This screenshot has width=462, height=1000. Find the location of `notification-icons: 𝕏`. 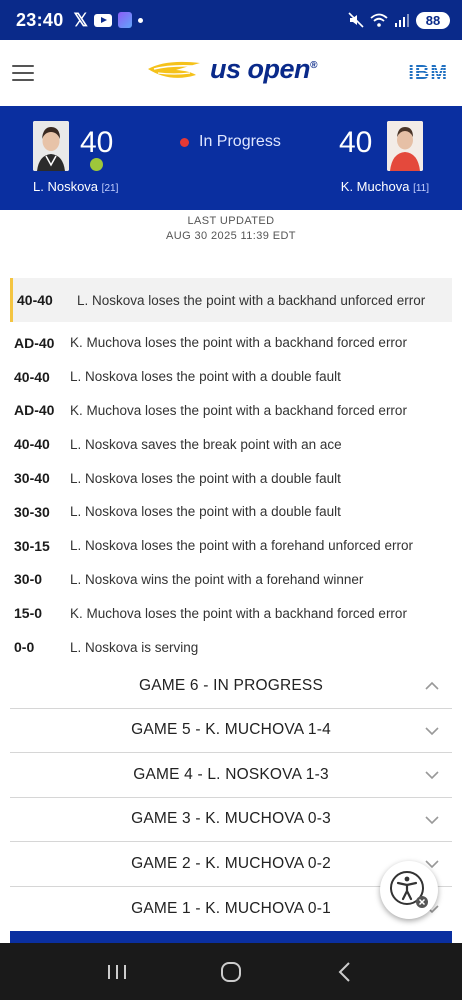

notification-icons: 𝕏 is located at coordinates (109, 20).